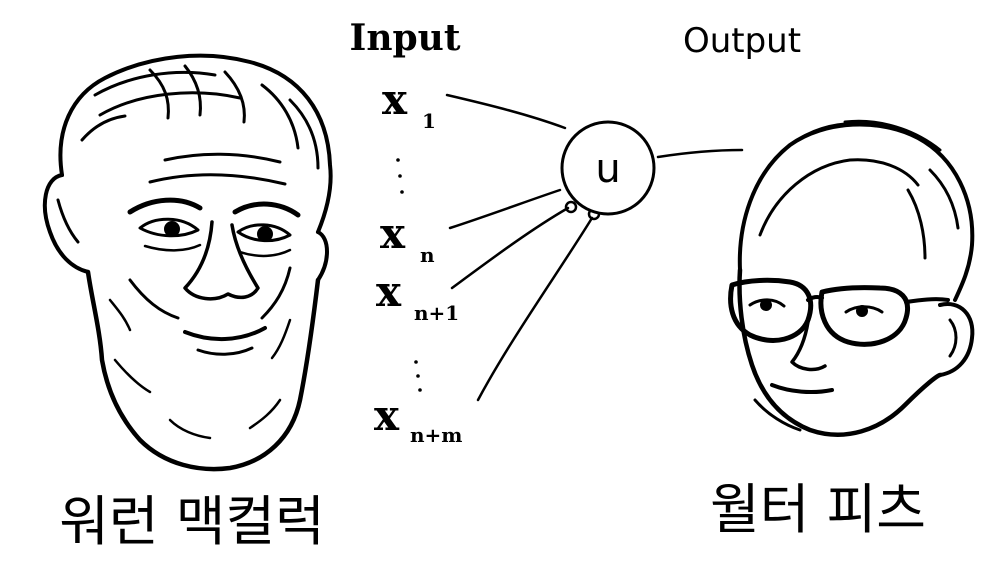  I want to click on left-person-name: 워런 맥컬럭, so click(192, 521).